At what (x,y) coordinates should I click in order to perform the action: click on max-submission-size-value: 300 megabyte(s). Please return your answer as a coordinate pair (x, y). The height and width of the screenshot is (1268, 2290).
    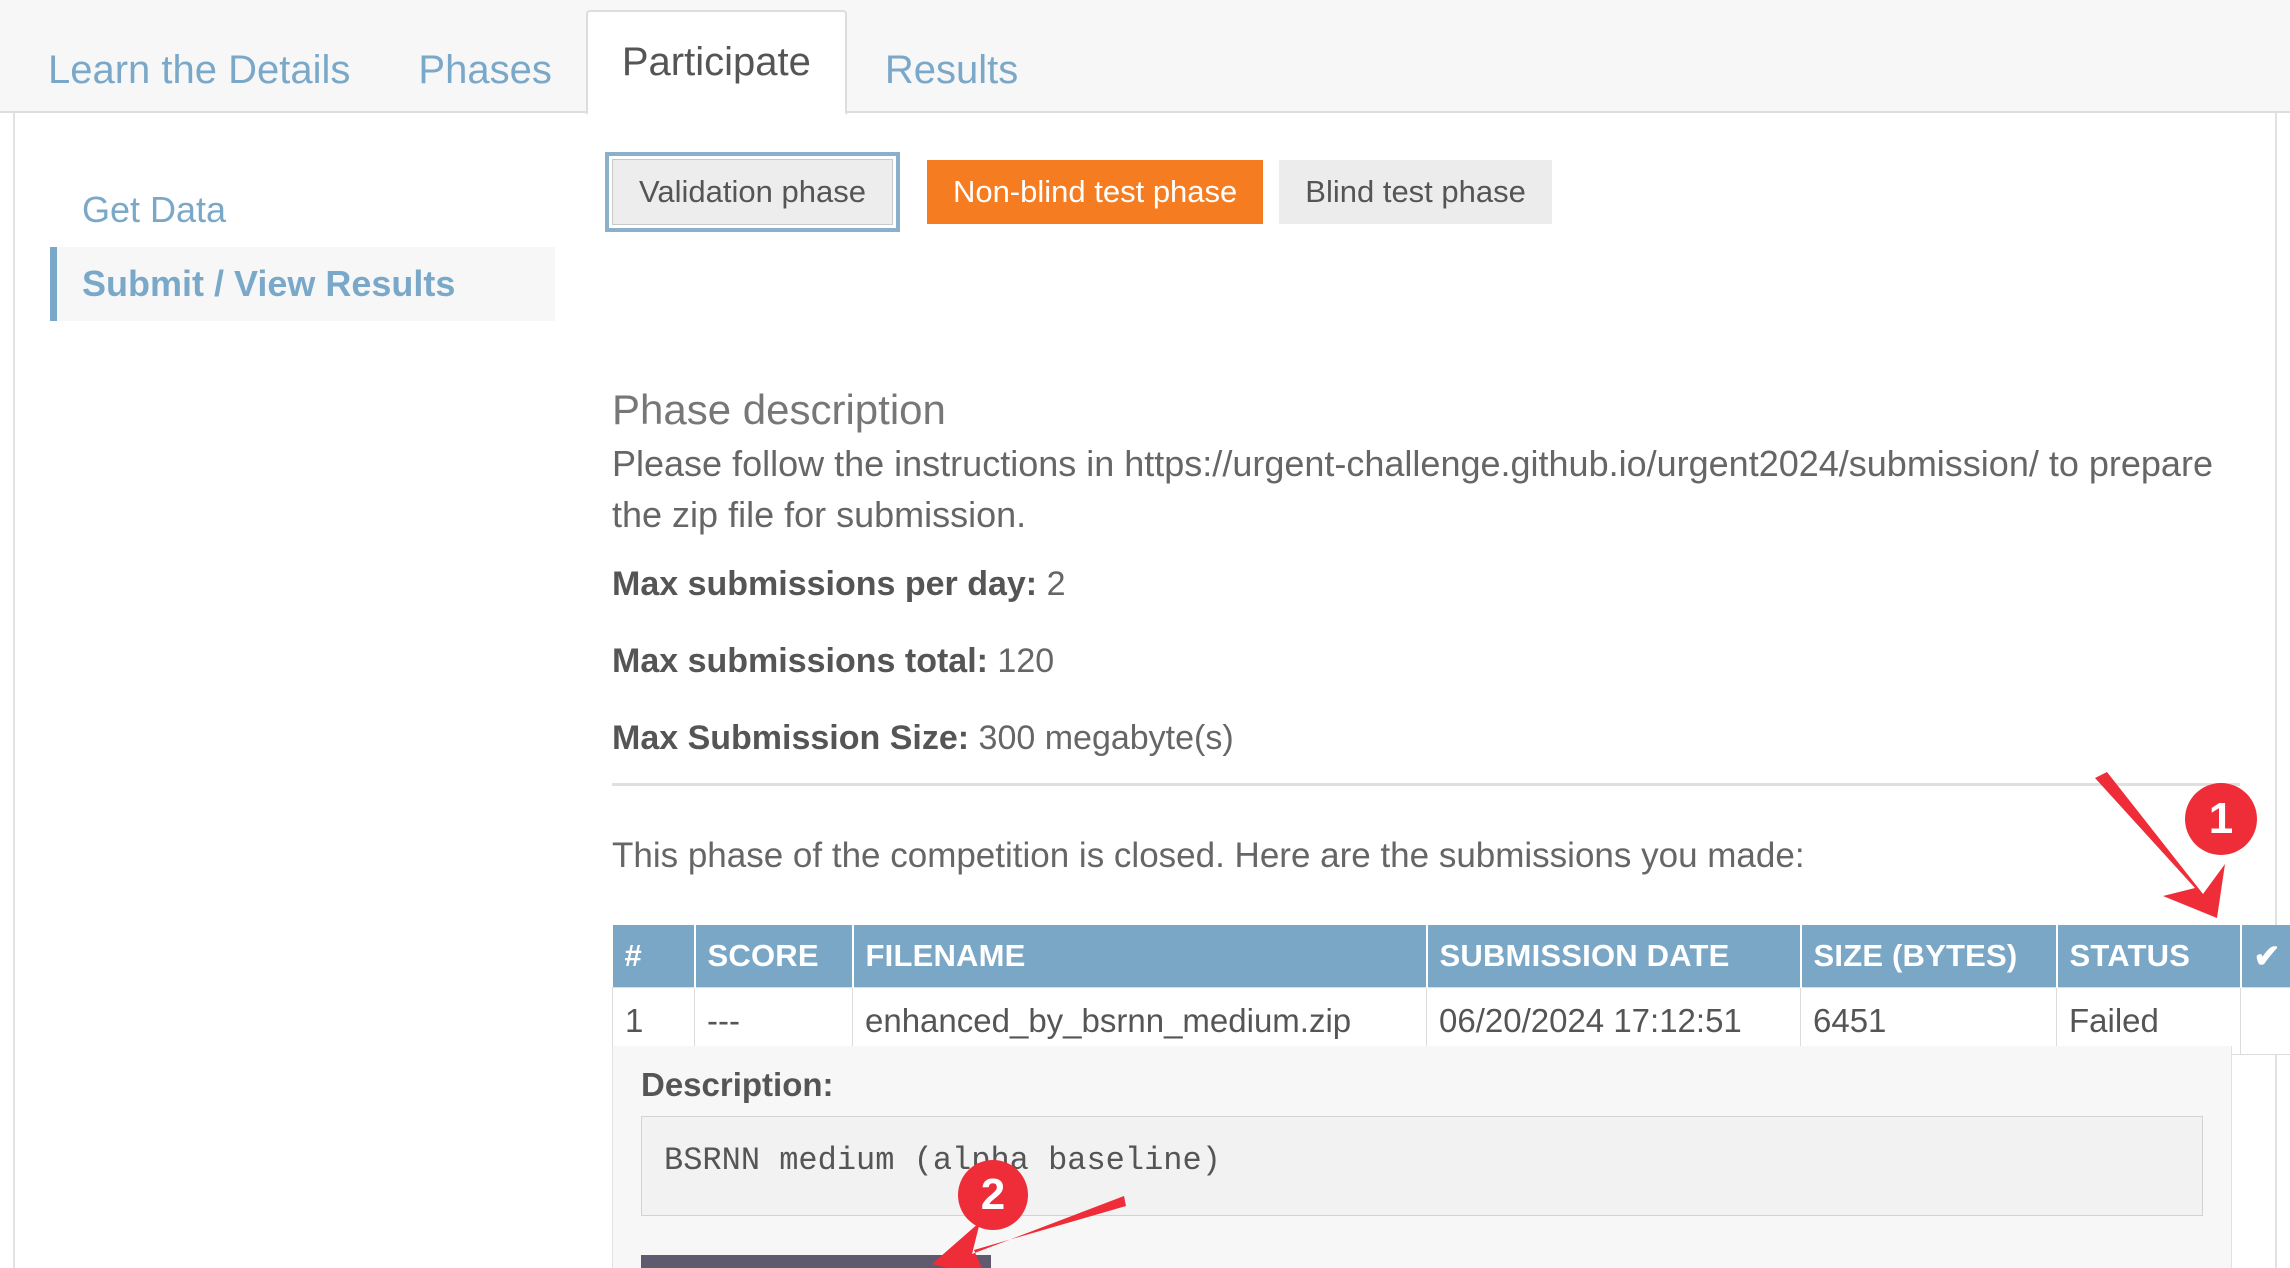
    Looking at the image, I should click on (1106, 738).